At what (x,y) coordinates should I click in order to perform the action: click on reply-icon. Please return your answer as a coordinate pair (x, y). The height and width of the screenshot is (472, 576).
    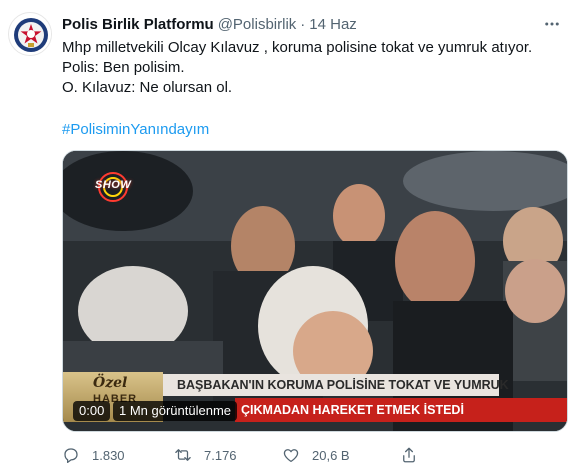
    Looking at the image, I should click on (71, 455).